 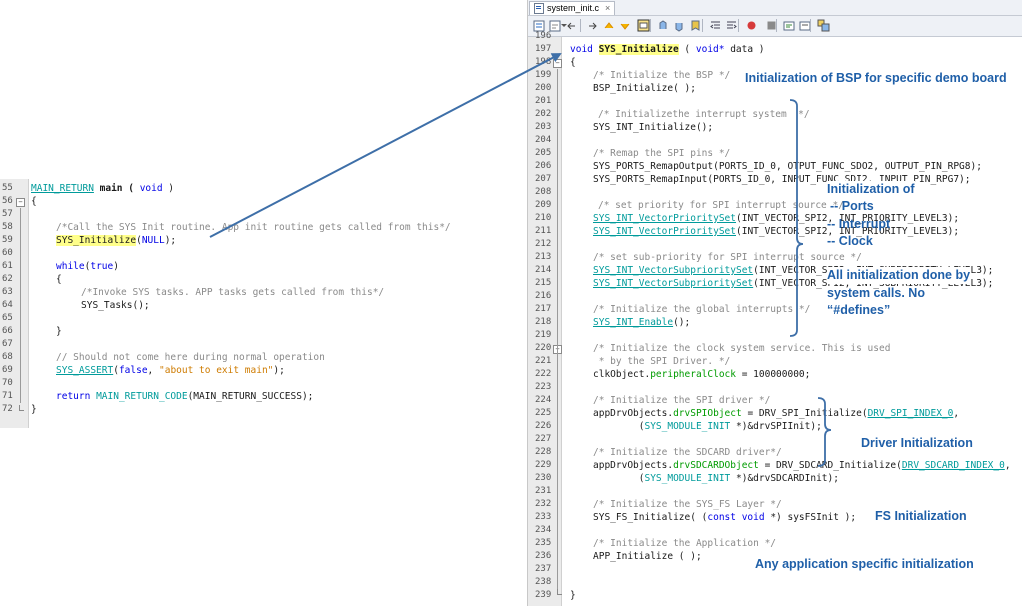 I want to click on code-line: BSP_Initialize( );, so click(x=644, y=88).